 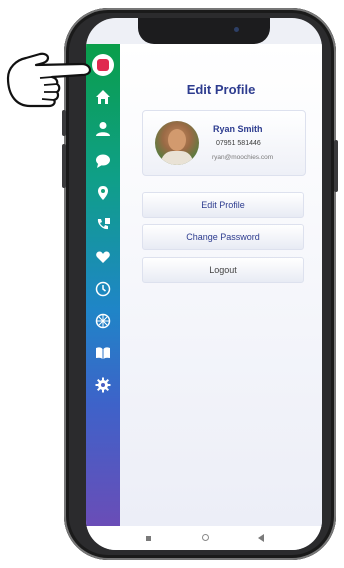 I want to click on avatar-shirt, so click(x=177, y=158).